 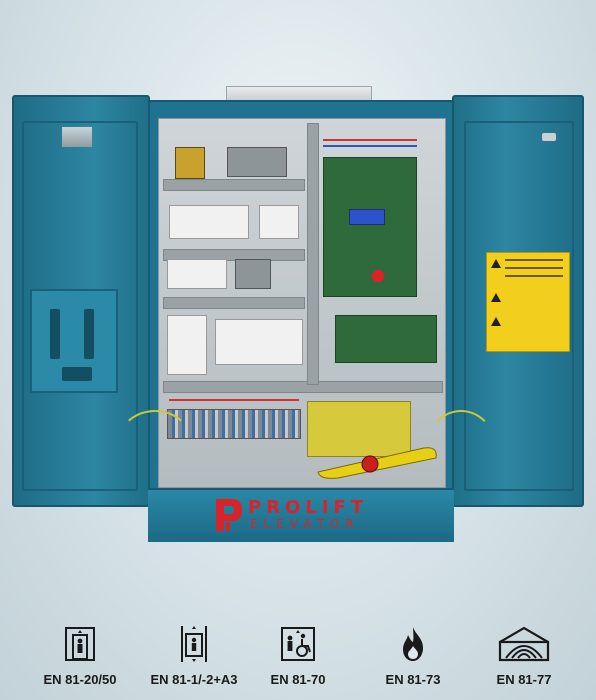 I want to click on standard-en81-70: EN 81-70, so click(x=298, y=659).